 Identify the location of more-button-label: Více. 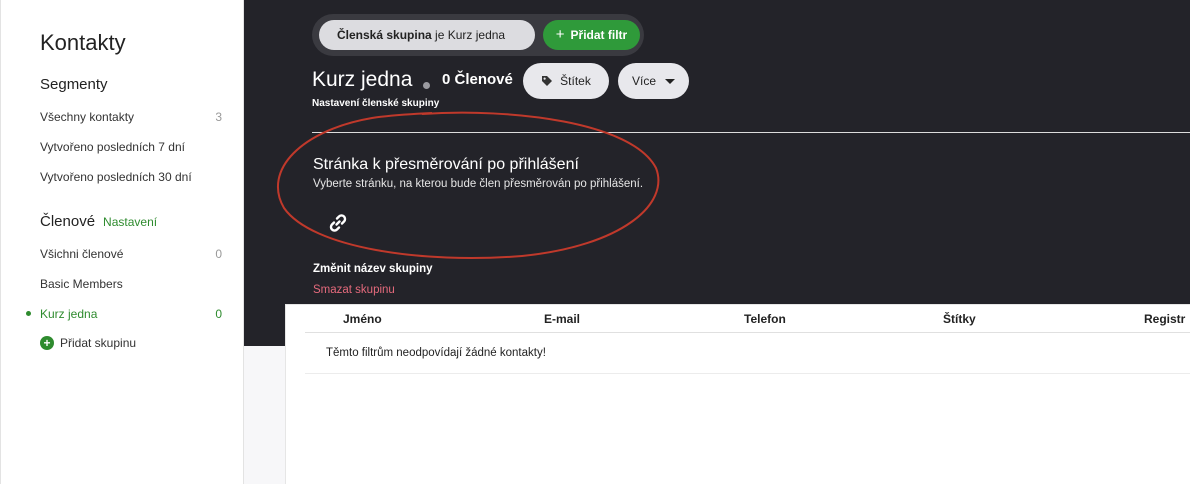
(643, 81).